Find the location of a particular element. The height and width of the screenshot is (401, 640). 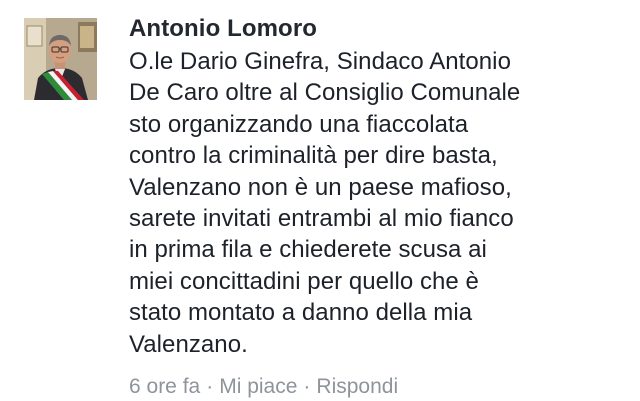

comment-text-line: Valenzano non è un paese mafioso, is located at coordinates (320, 187).